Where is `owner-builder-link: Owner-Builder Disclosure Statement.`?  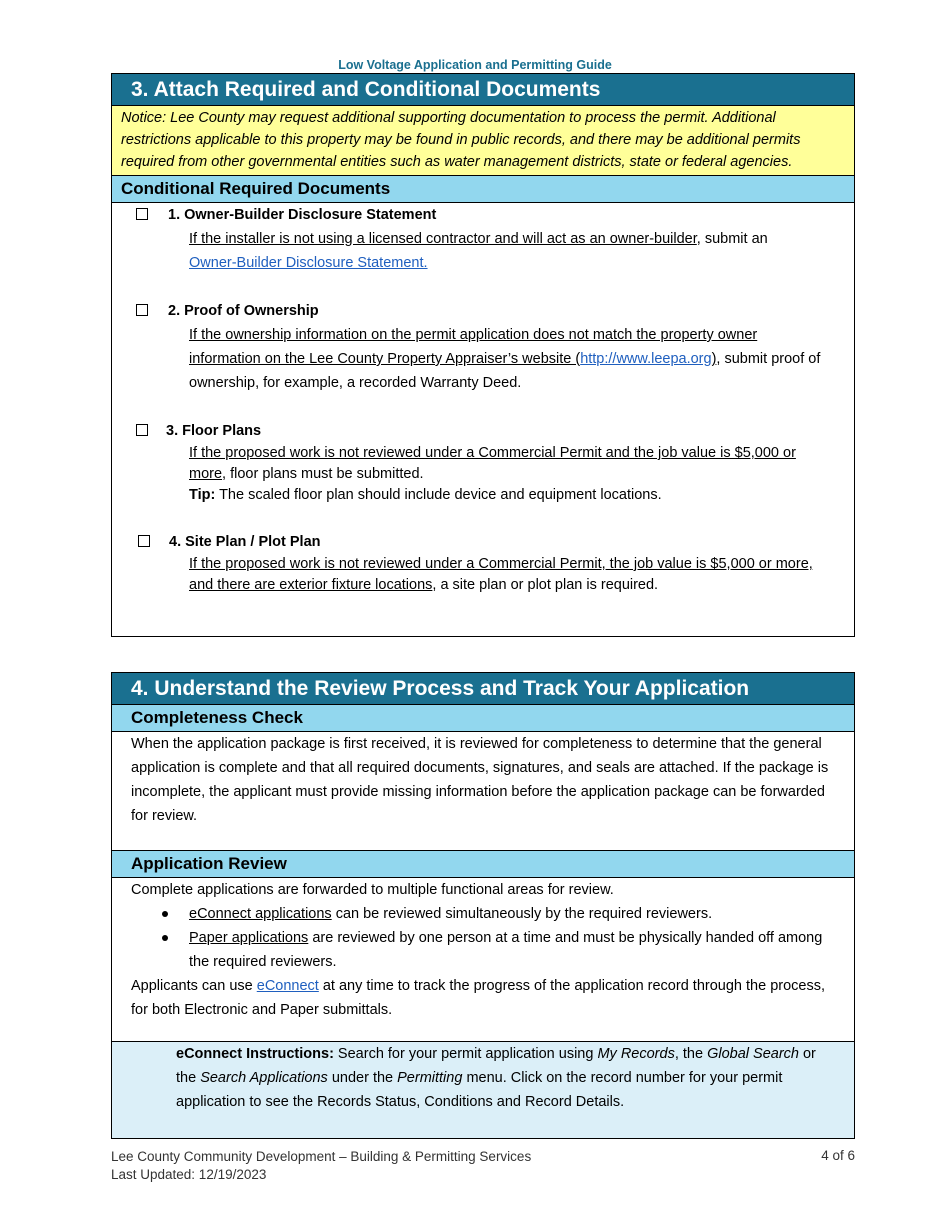
owner-builder-link: Owner-Builder Disclosure Statement. is located at coordinates (308, 263).